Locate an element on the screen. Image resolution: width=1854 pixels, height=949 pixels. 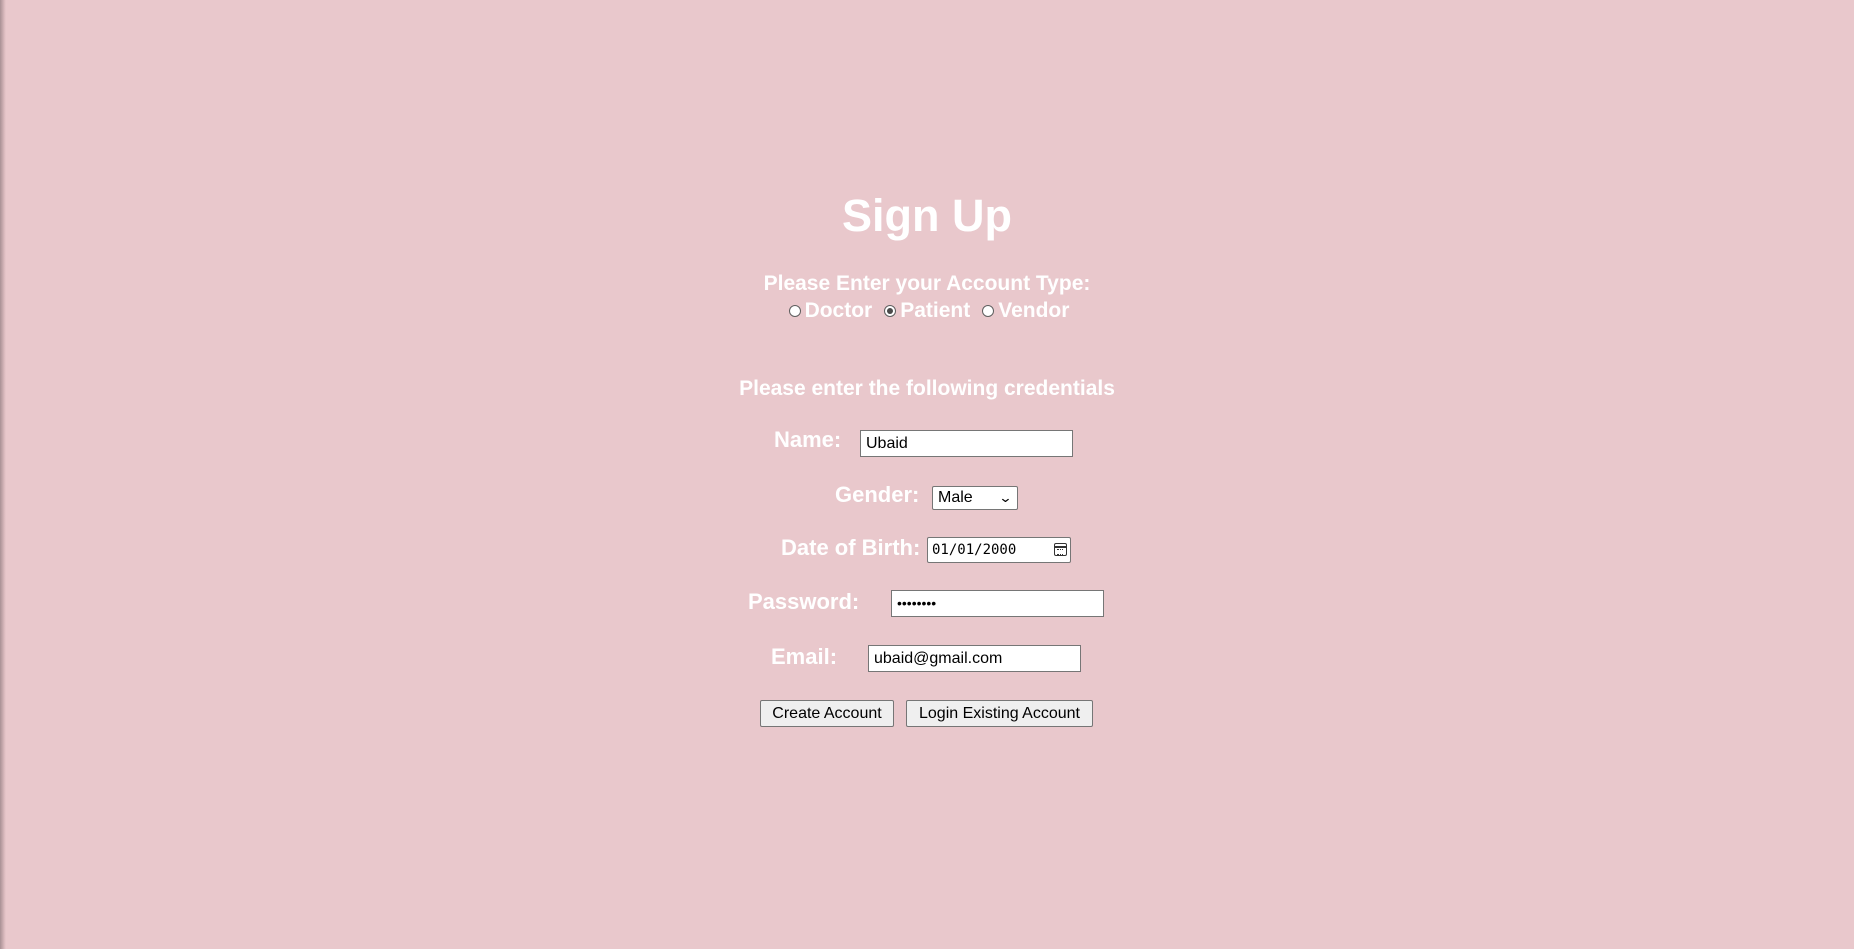
radio-label-vendor: Vendor is located at coordinates (1034, 310).